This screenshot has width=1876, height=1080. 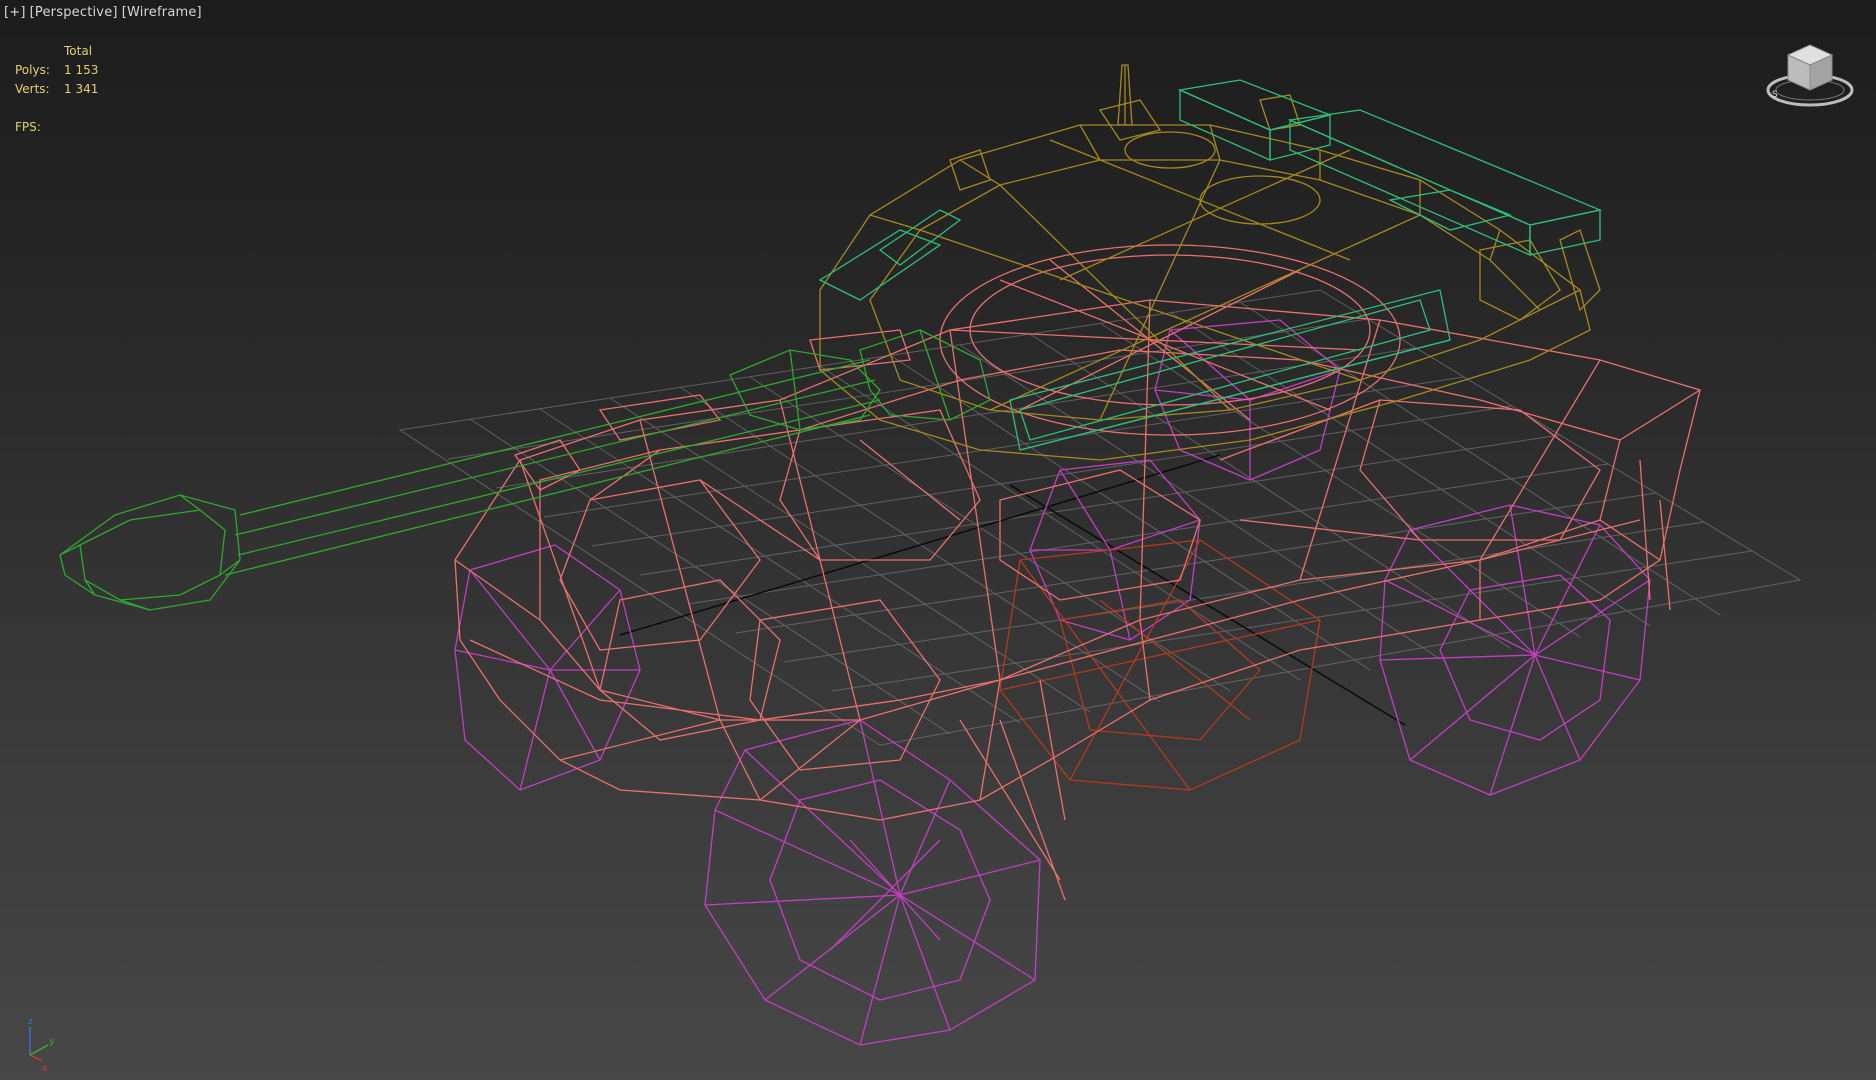 I want to click on svg-text: S, so click(x=1775, y=95).